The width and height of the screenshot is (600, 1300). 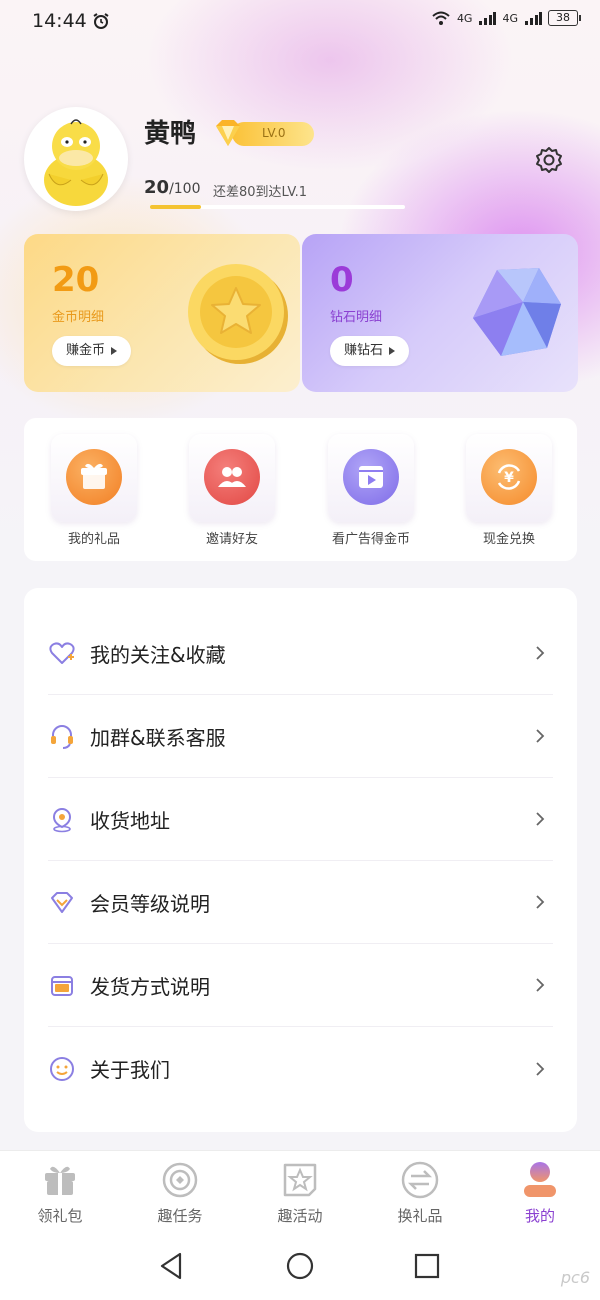 I want to click on coin-detail-link: 金币明细, so click(x=78, y=315).